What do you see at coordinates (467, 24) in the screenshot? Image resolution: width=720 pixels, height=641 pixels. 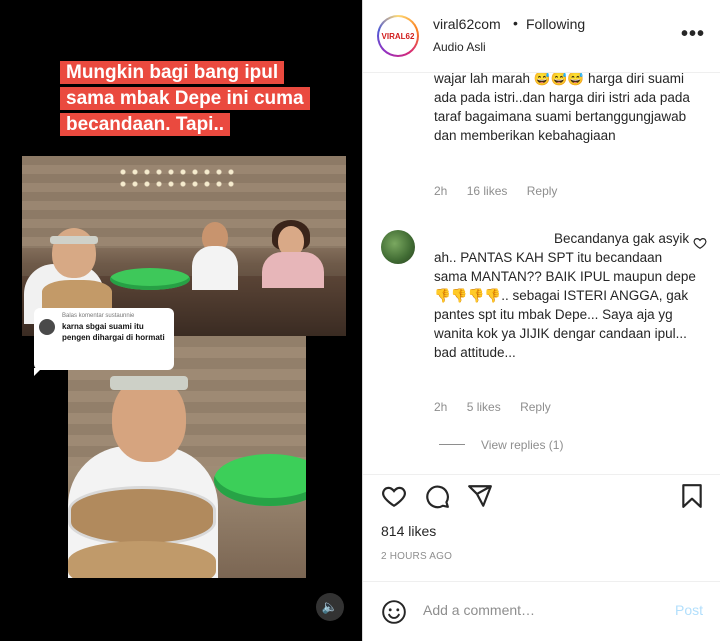 I see `username-link: viral62com` at bounding box center [467, 24].